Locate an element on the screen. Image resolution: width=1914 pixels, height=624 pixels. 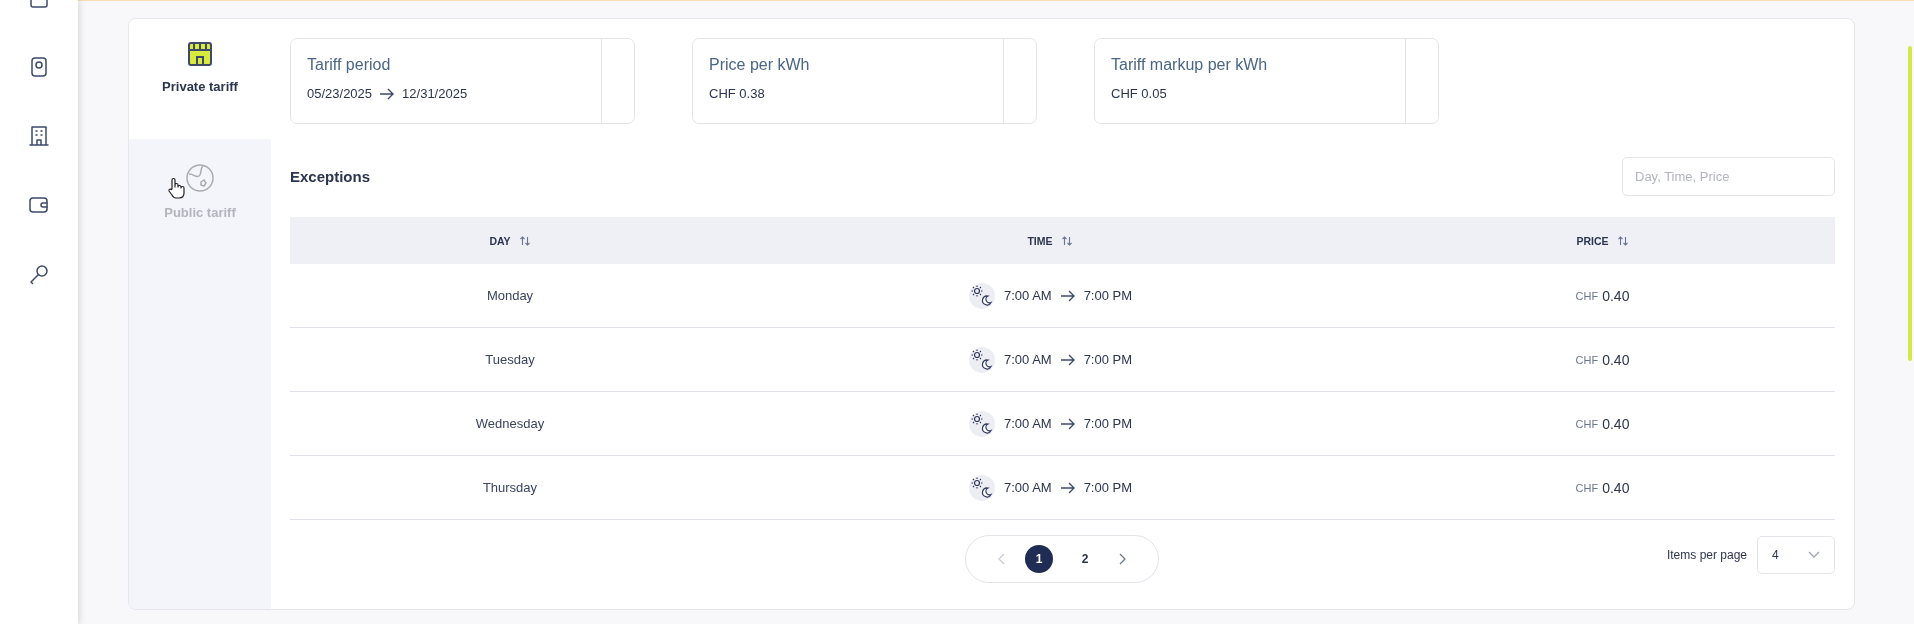
info-title: Price per kWh is located at coordinates (760, 65).